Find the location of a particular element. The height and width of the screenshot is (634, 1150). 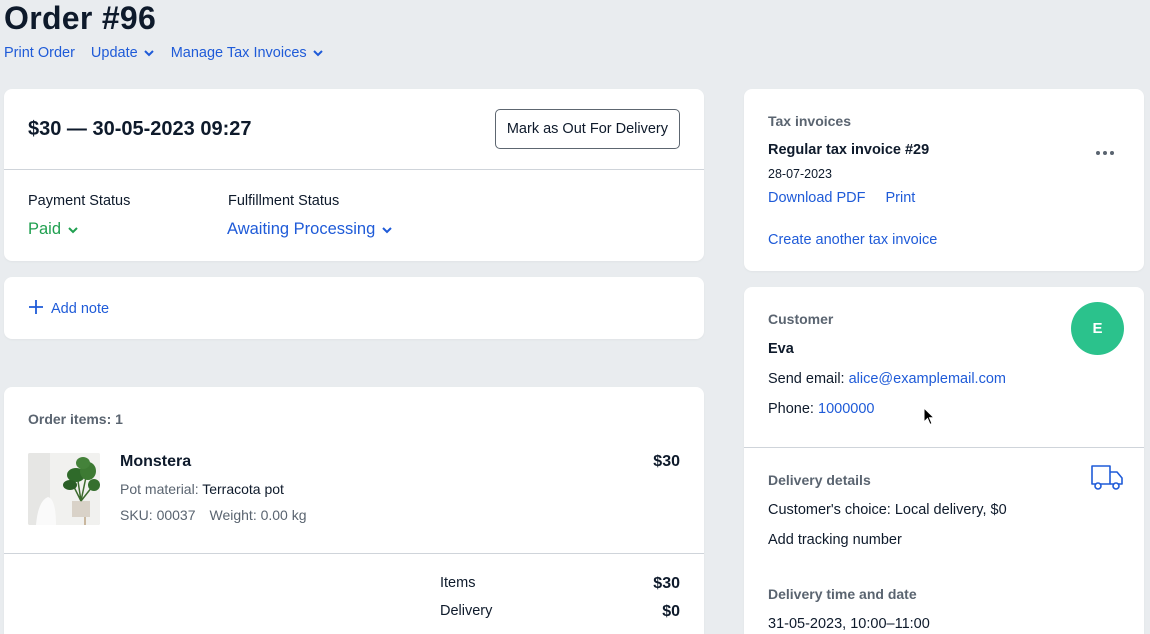

cursor-icon is located at coordinates (929, 418).